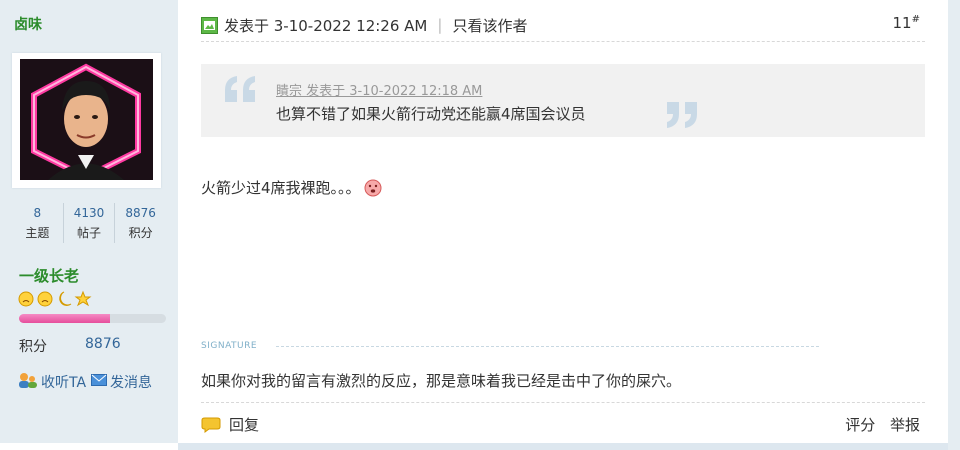 The image size is (960, 450). I want to click on sidebar-bottom-strip, so click(89, 446).